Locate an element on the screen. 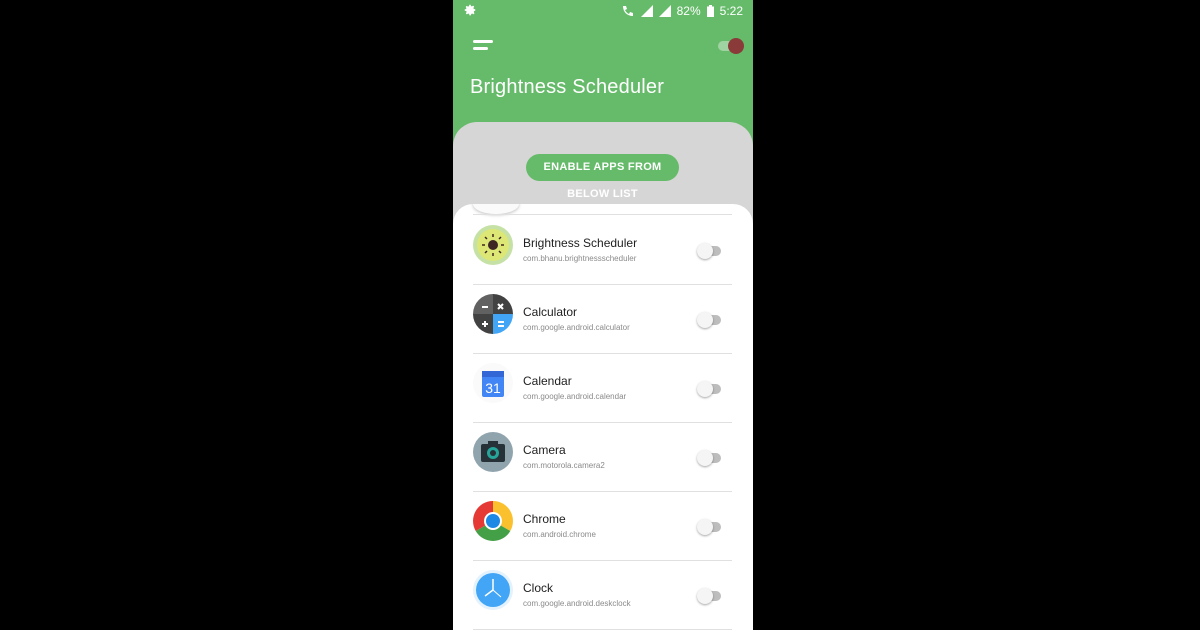 This screenshot has height=630, width=1200. app-name: Brightness Scheduler is located at coordinates (580, 243).